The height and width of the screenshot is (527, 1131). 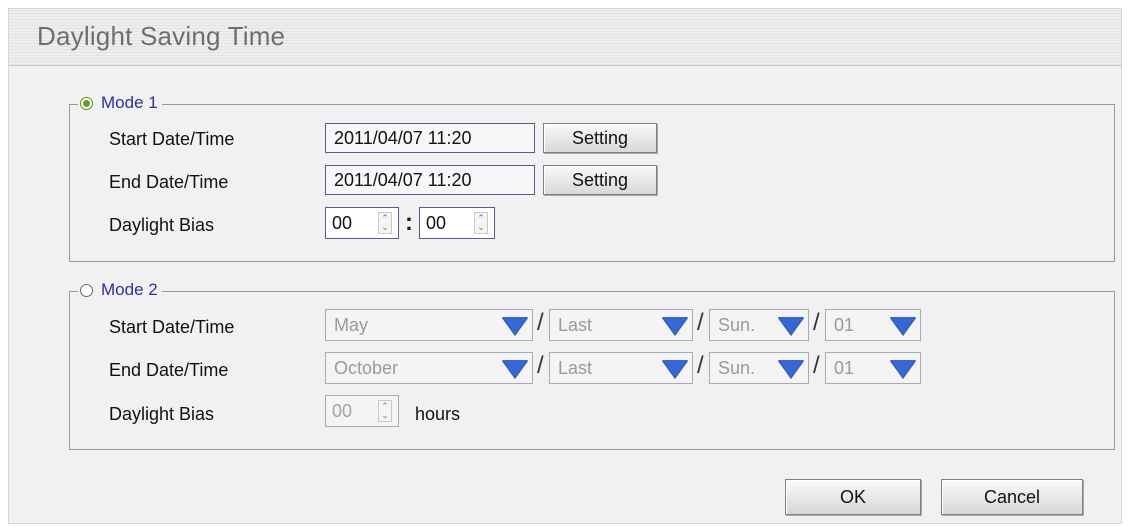 What do you see at coordinates (161, 36) in the screenshot?
I see `dialog-title: Daylight Saving Time` at bounding box center [161, 36].